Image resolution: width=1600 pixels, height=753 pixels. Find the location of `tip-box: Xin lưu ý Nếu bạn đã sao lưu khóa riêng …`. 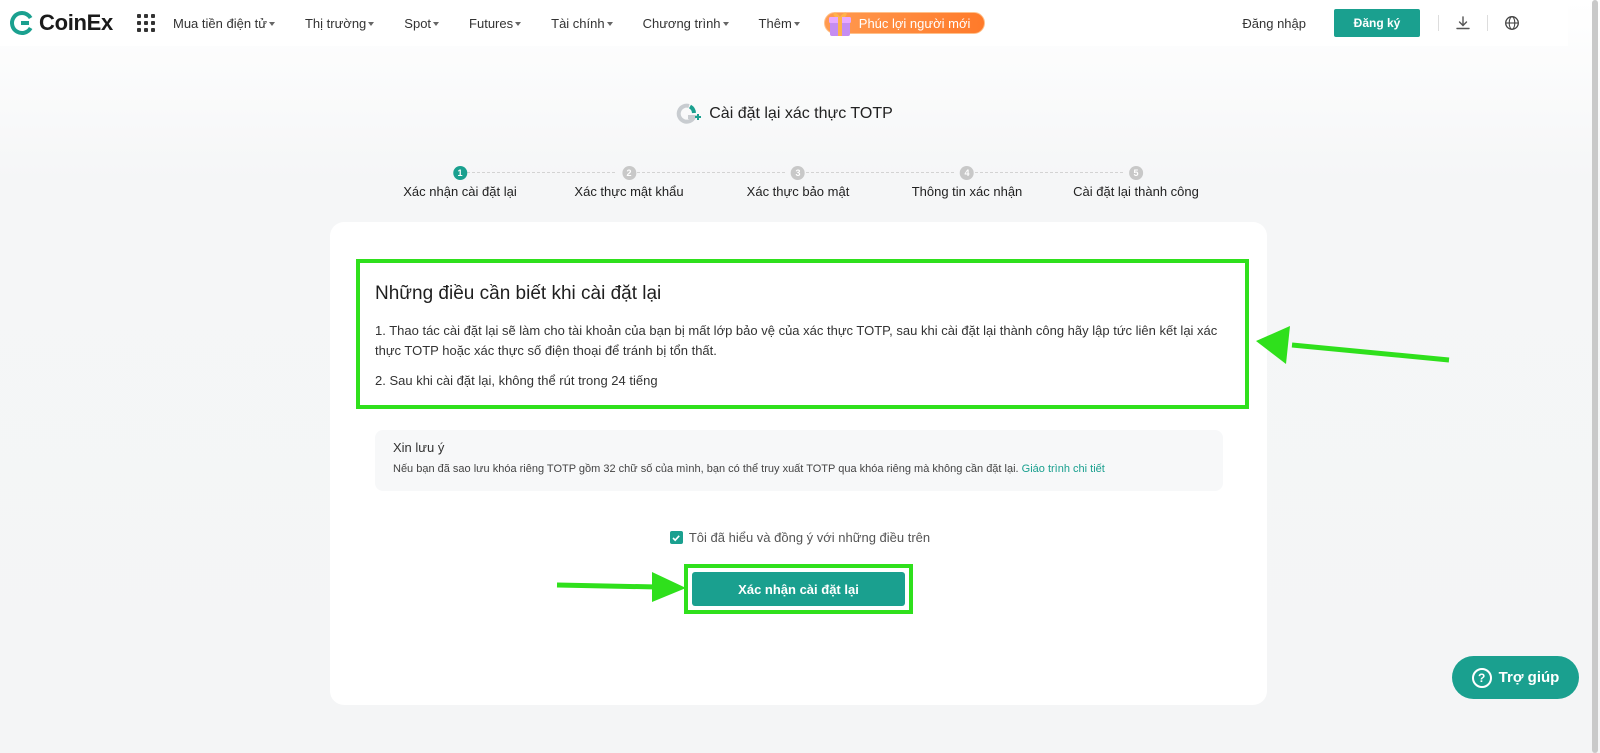

tip-box: Xin lưu ý Nếu bạn đã sao lưu khóa riêng … is located at coordinates (799, 460).